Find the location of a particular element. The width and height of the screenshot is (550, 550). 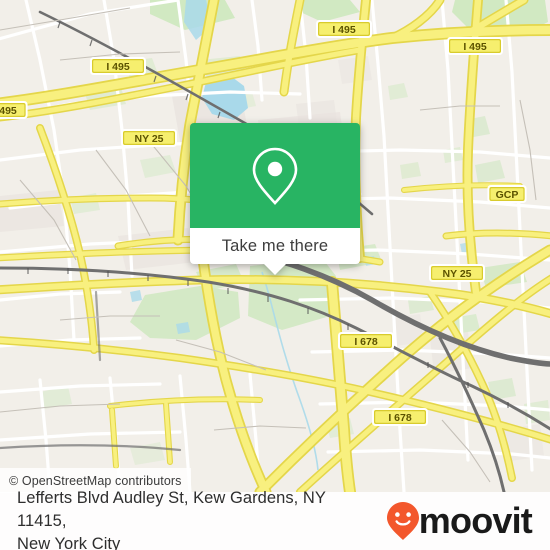

take-me-there-label: Take me there is located at coordinates (275, 245).